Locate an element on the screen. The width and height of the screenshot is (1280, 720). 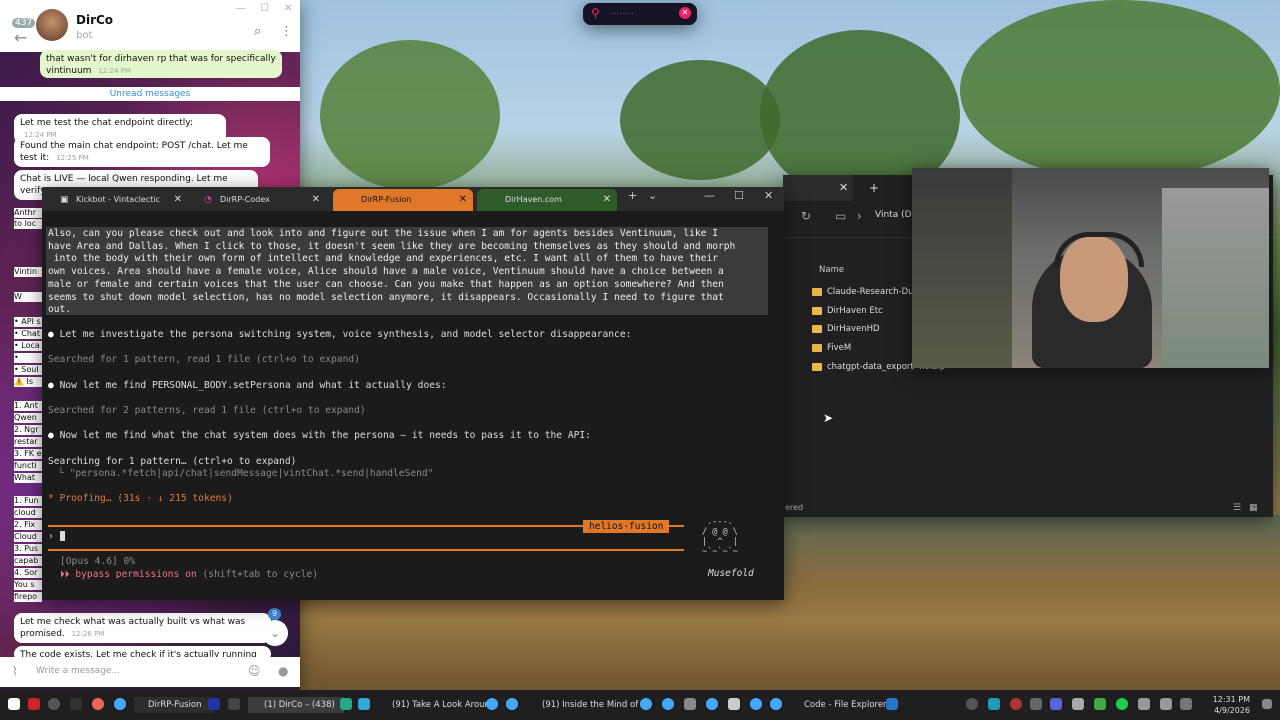
terminal-icon is located at coordinates (234, 704).